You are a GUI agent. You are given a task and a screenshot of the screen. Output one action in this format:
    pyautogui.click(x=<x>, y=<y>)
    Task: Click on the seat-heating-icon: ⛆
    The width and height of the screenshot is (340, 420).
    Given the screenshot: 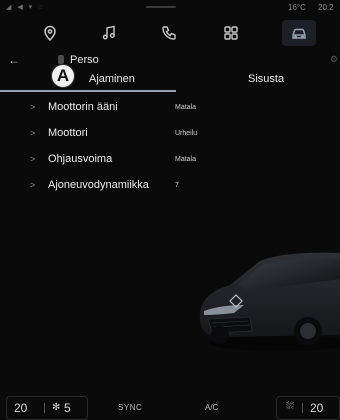 What is the action you would take?
    pyautogui.click(x=290, y=406)
    